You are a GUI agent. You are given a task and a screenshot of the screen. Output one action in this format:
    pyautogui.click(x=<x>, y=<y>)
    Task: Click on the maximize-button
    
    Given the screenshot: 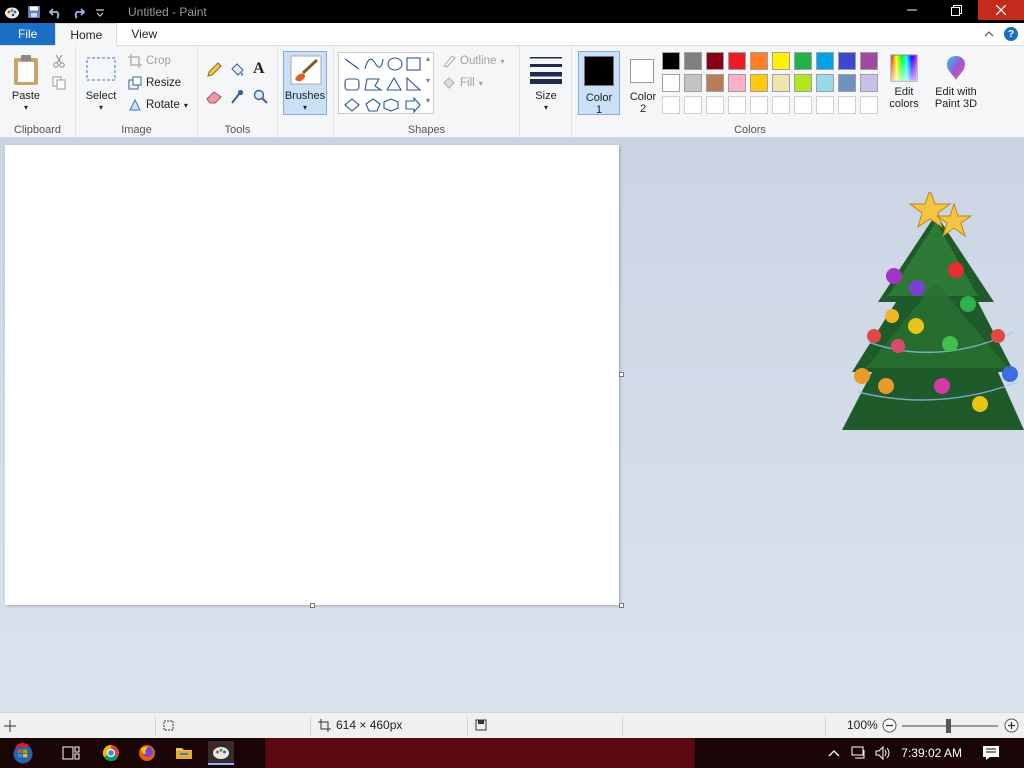 What is the action you would take?
    pyautogui.click(x=956, y=10)
    